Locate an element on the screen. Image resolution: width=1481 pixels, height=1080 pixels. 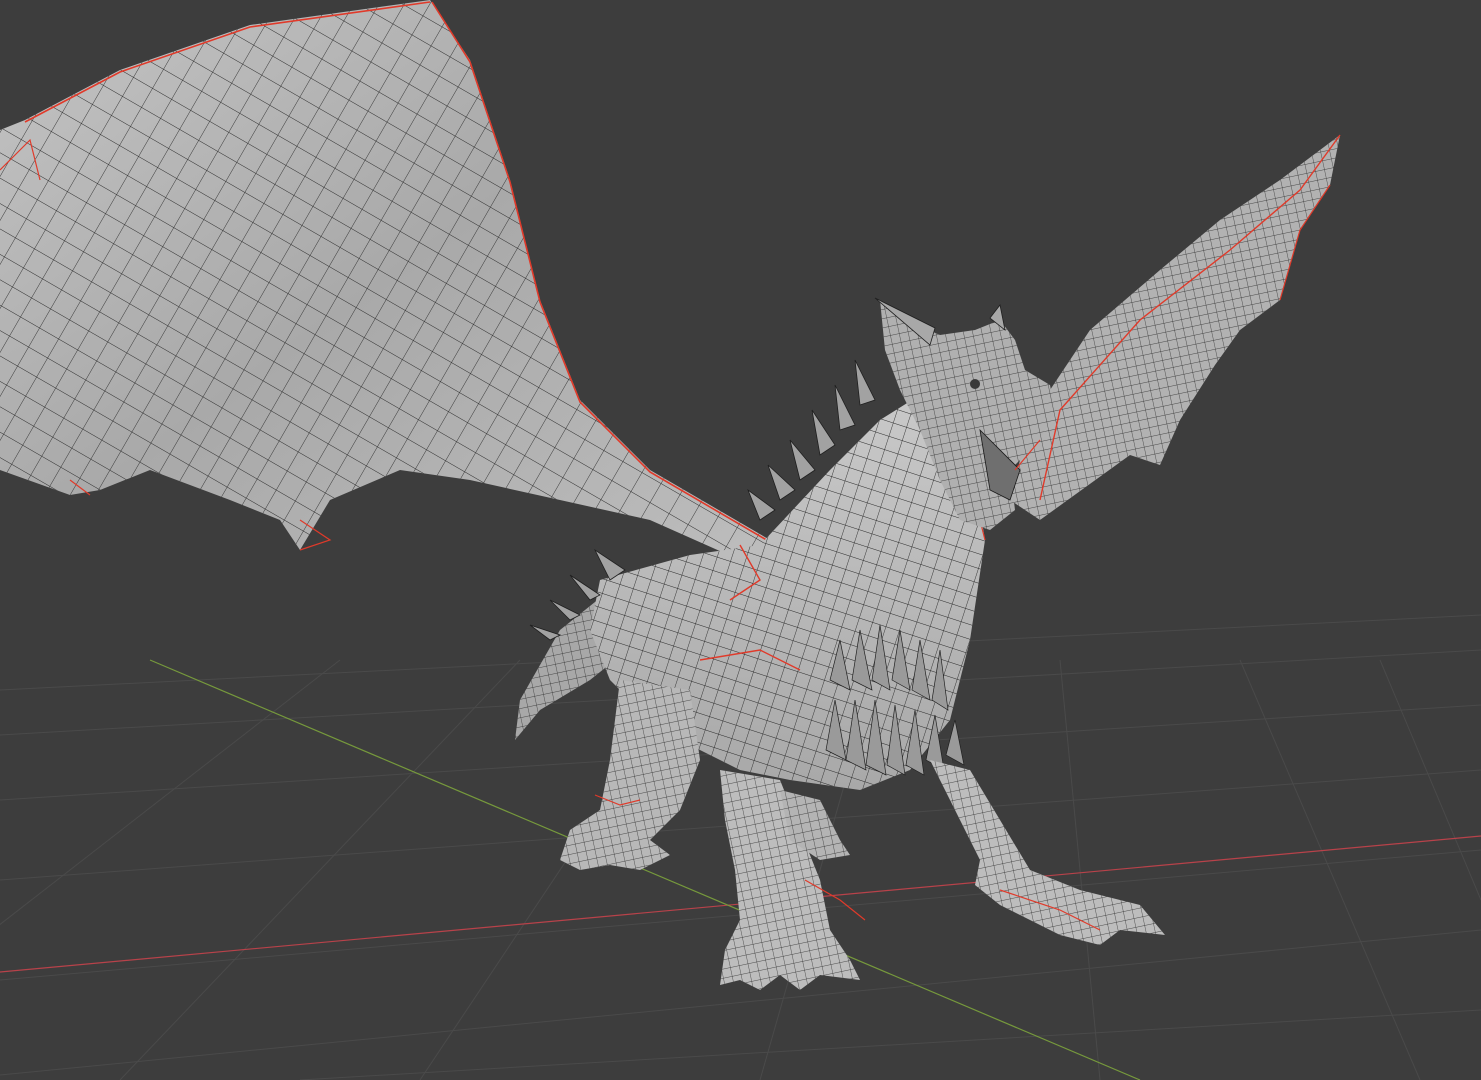
eye-icon is located at coordinates (975, 384).